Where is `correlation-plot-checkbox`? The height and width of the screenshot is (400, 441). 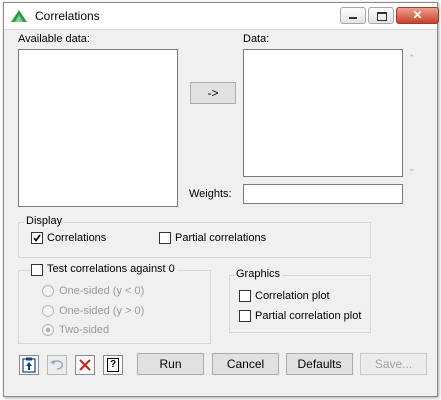 correlation-plot-checkbox is located at coordinates (245, 296).